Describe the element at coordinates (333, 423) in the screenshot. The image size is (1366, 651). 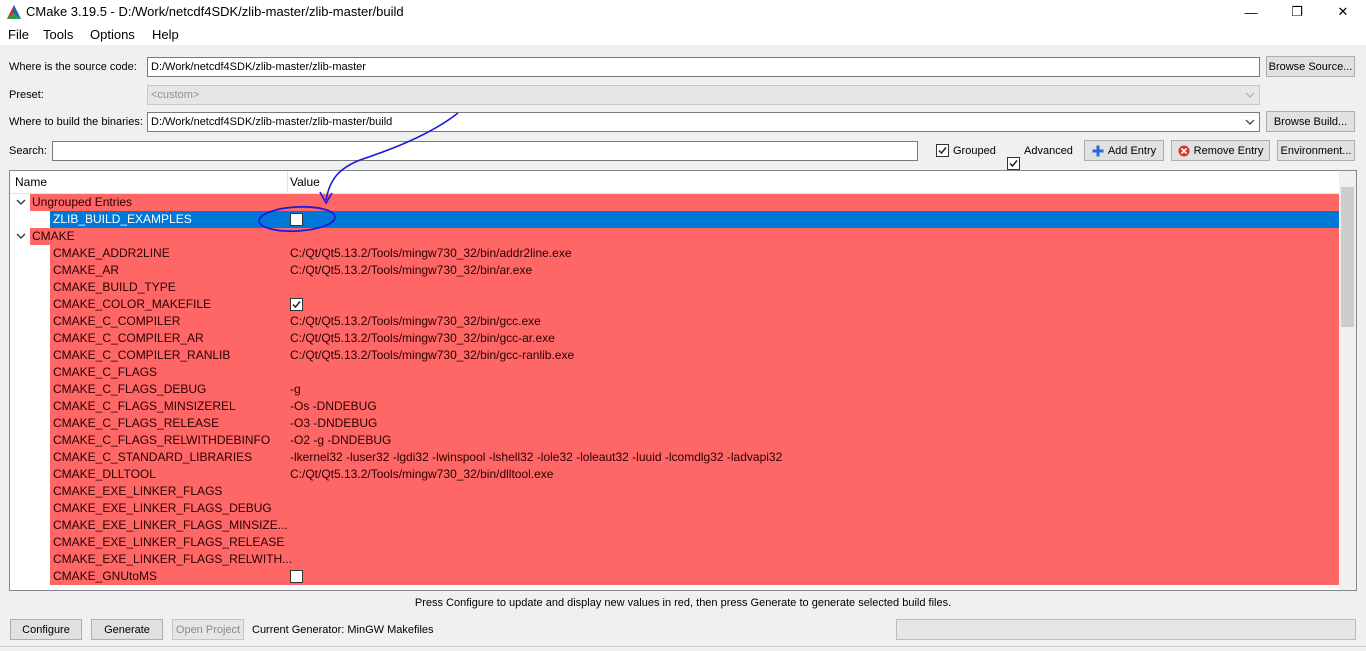
I see `entry-value: -O3 -DNDEBUG` at that location.